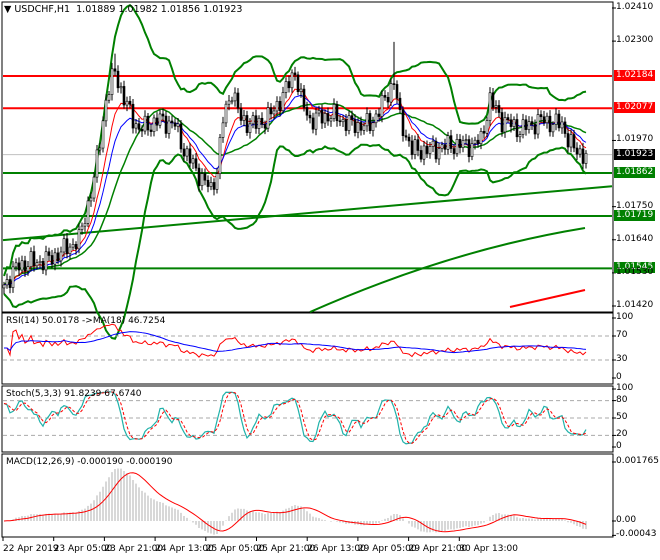 The height and width of the screenshot is (560, 660). Describe the element at coordinates (635, 154) in the screenshot. I see `current-price-tag: 1.01923` at that location.